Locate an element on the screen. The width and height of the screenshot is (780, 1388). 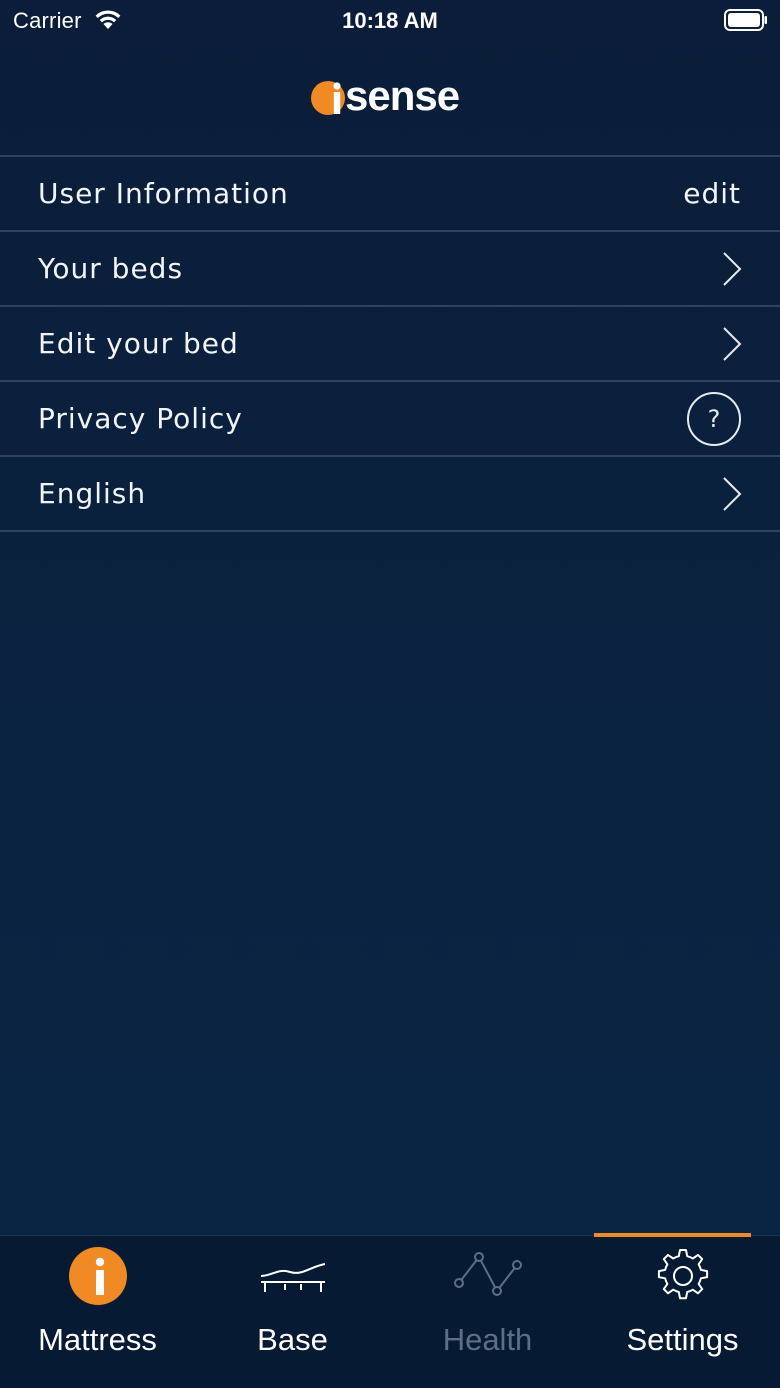
status-time: 10:18 AM is located at coordinates (390, 20).